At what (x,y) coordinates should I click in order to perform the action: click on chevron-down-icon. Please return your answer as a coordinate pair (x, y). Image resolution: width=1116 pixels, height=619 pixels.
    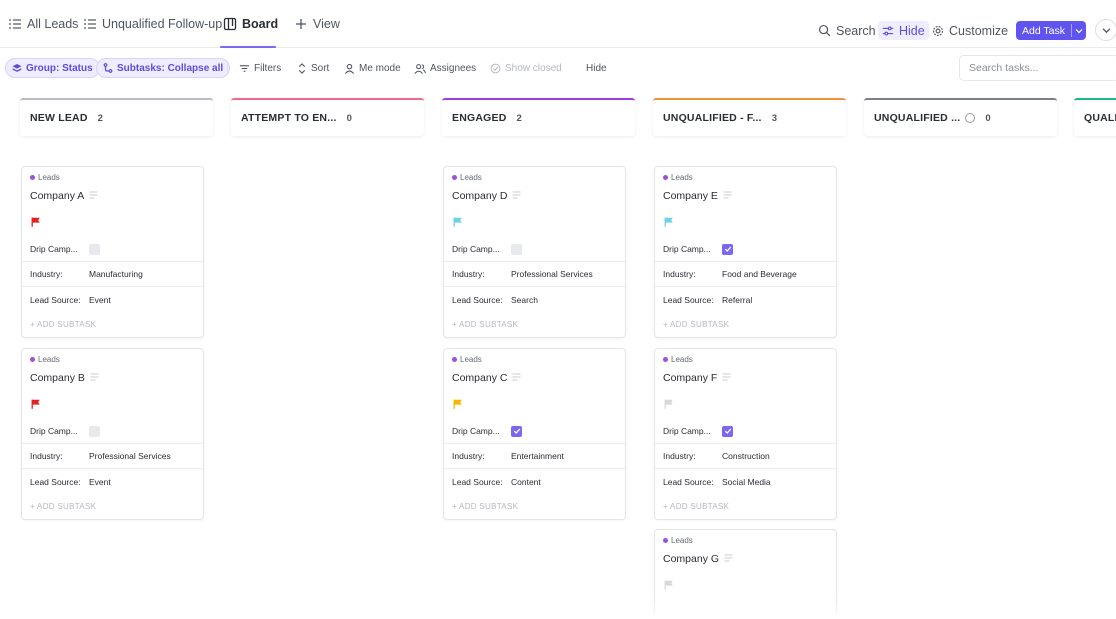
    Looking at the image, I should click on (1079, 31).